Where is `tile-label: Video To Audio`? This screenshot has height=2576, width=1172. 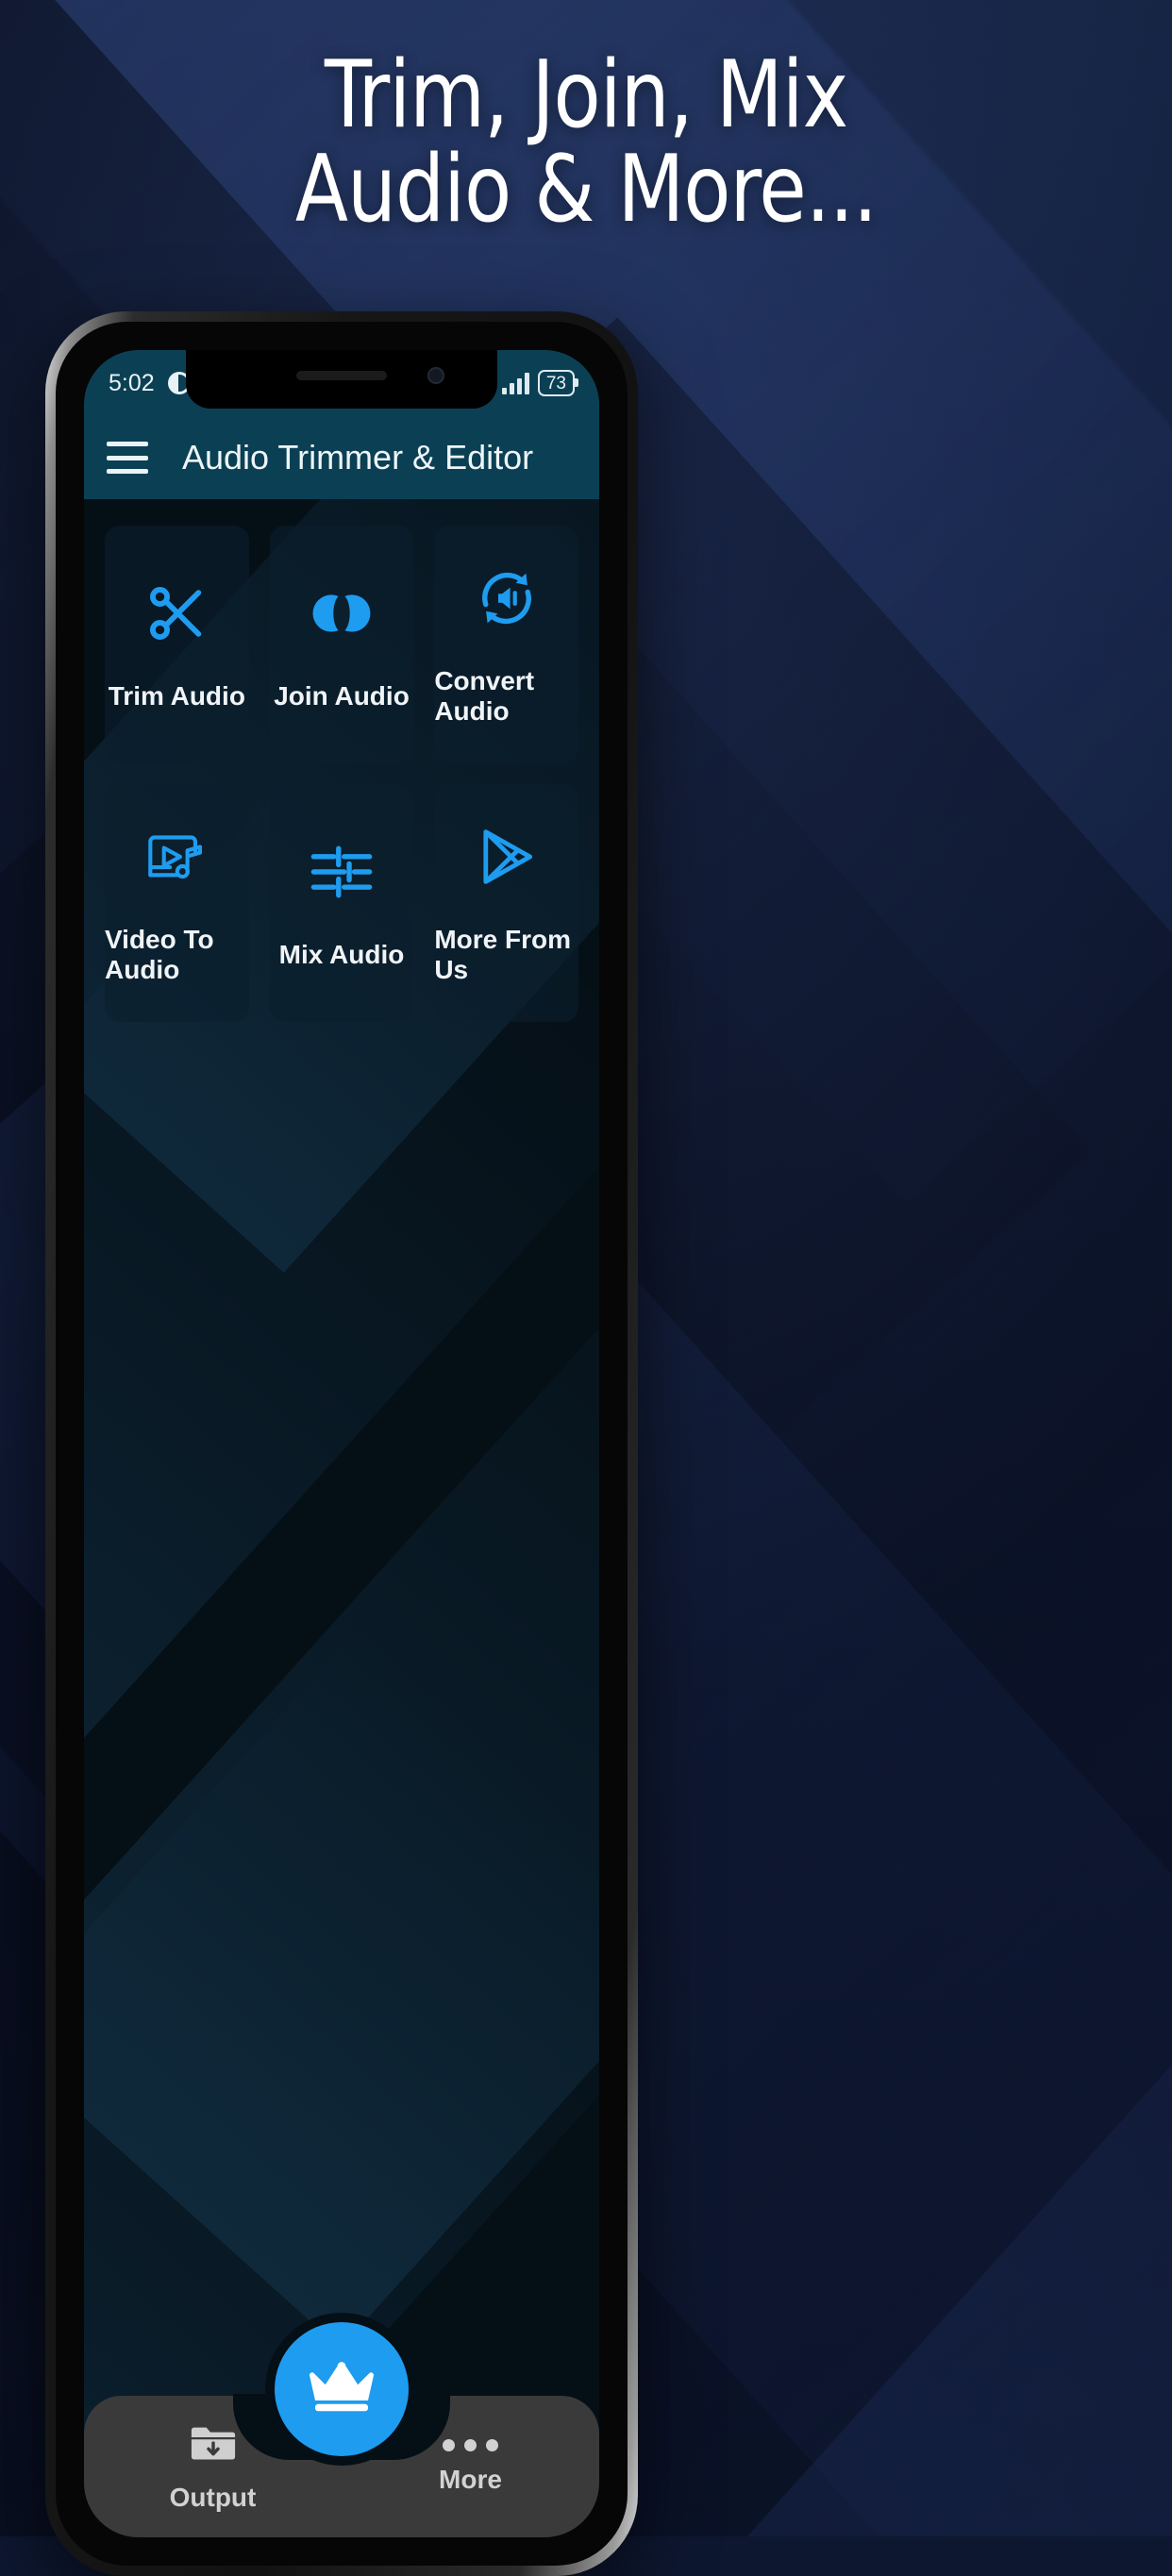 tile-label: Video To Audio is located at coordinates (159, 954).